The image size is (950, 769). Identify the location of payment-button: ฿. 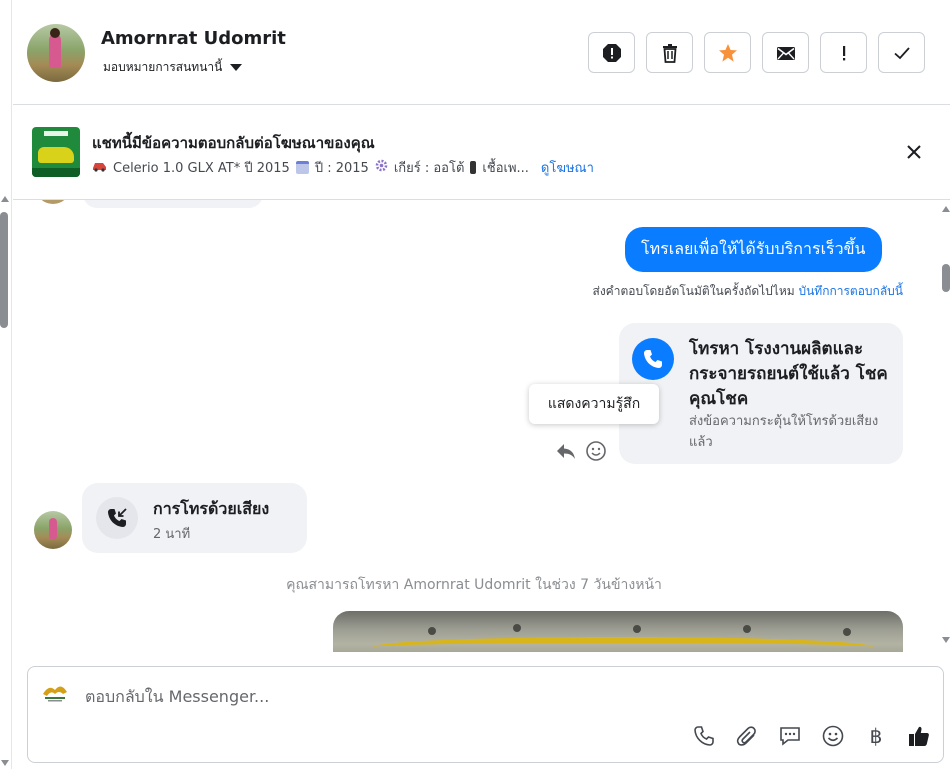
(876, 736).